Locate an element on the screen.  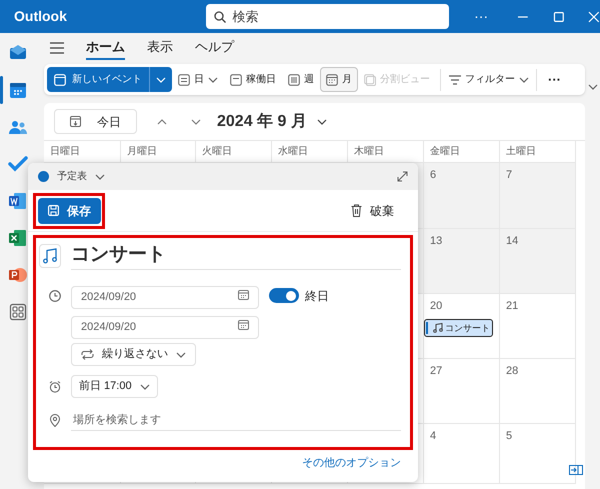
close-icon is located at coordinates (594, 16).